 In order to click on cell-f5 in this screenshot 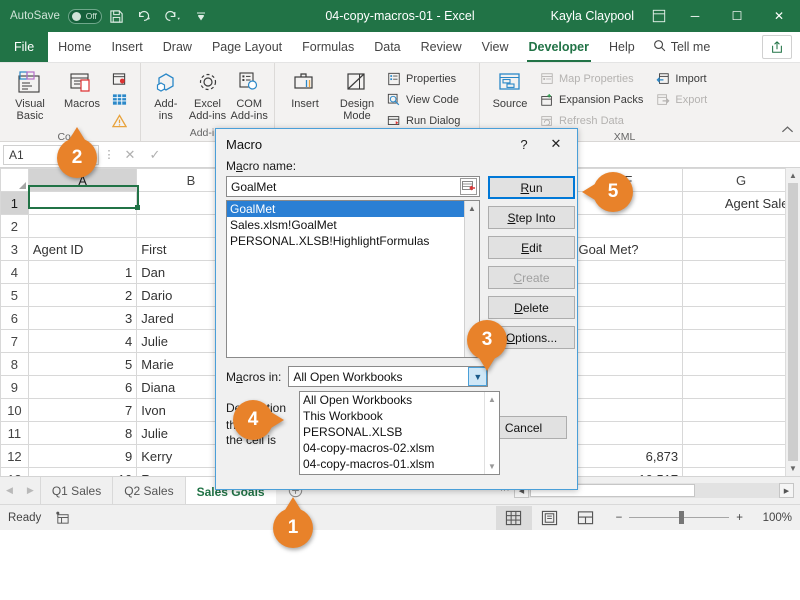, I will do `click(628, 295)`.